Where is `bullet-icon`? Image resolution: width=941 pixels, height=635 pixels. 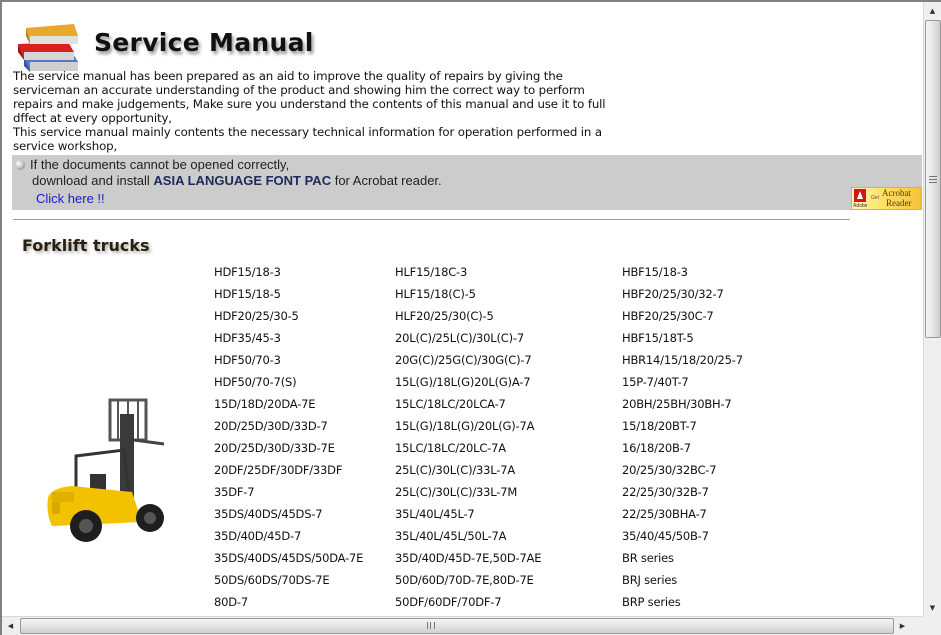
bullet-icon is located at coordinates (20, 165).